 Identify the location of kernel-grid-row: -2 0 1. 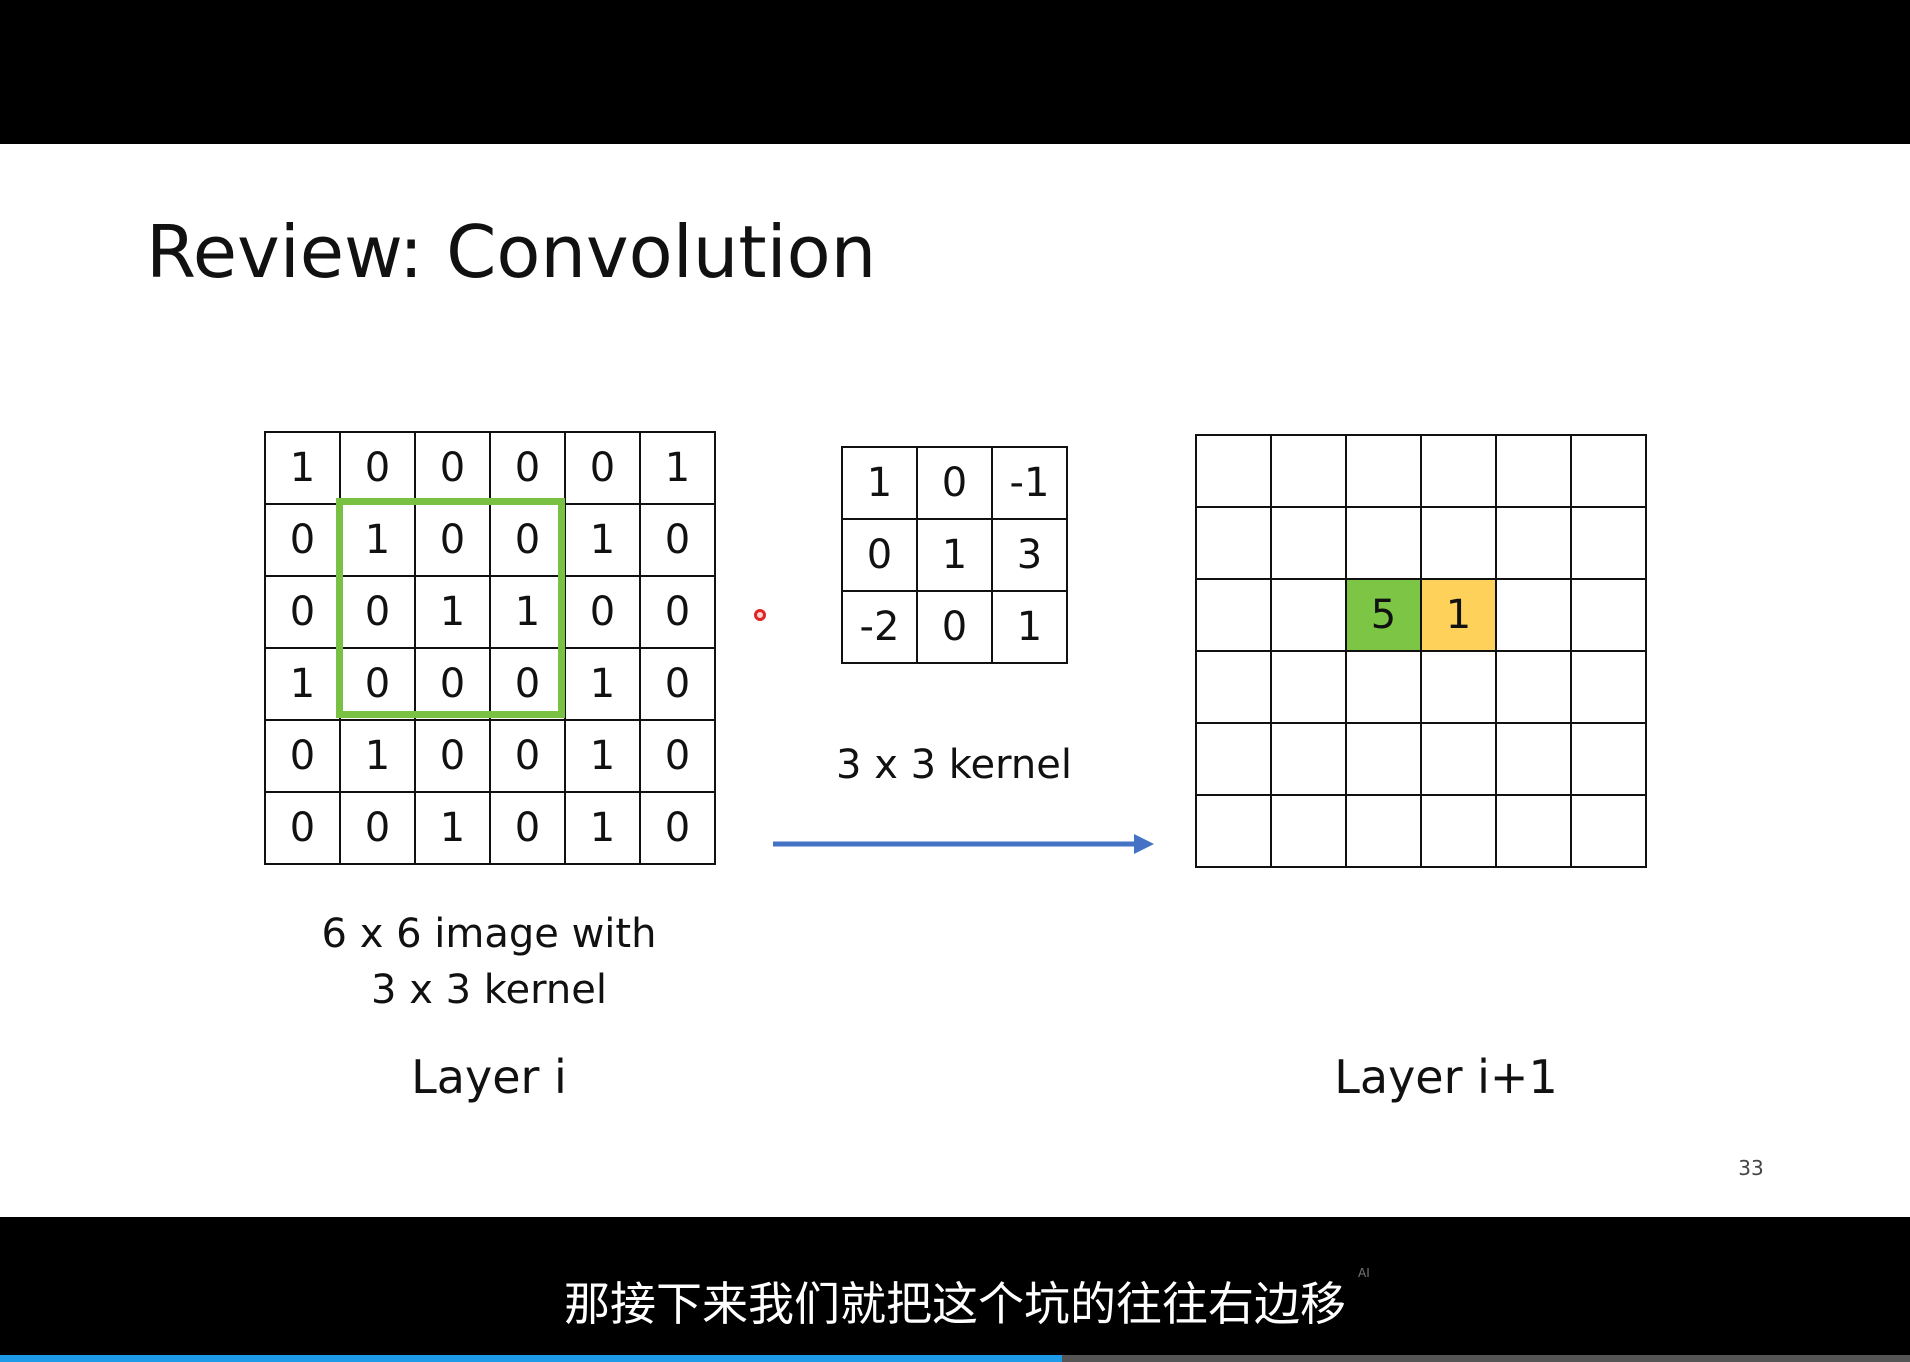
(954, 627).